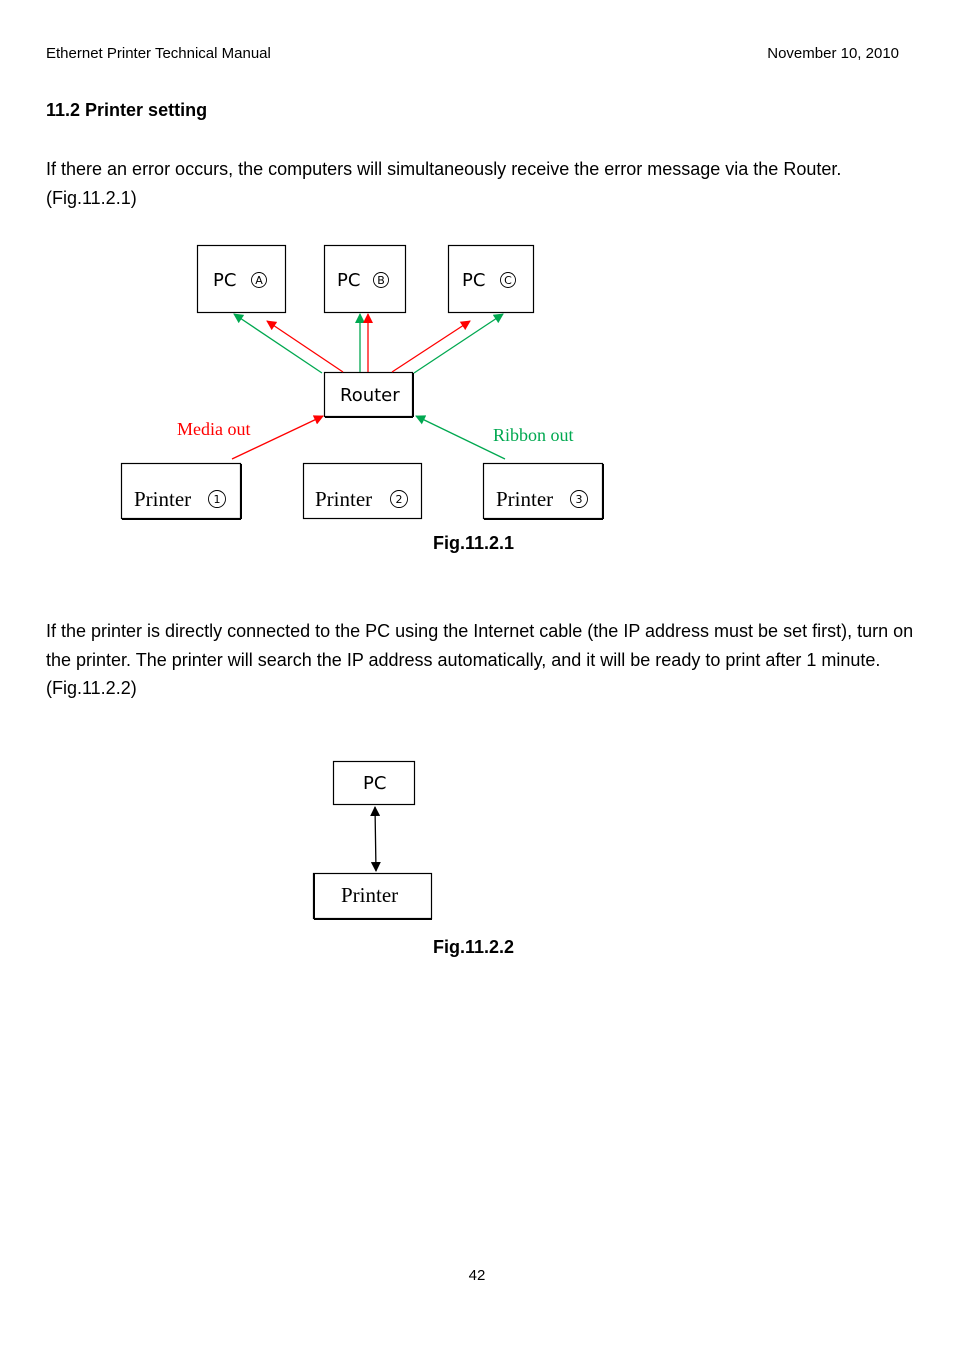  What do you see at coordinates (217, 499) in the screenshot?
I see `printer-1-marker: 1` at bounding box center [217, 499].